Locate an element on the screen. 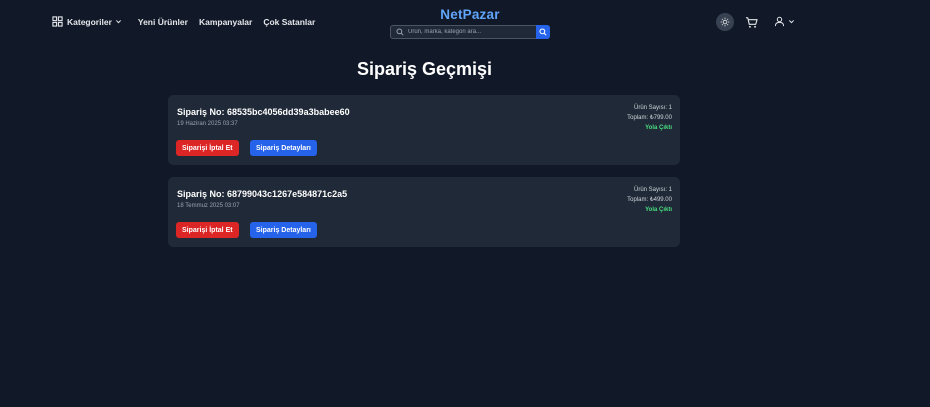  sun-icon is located at coordinates (725, 22).